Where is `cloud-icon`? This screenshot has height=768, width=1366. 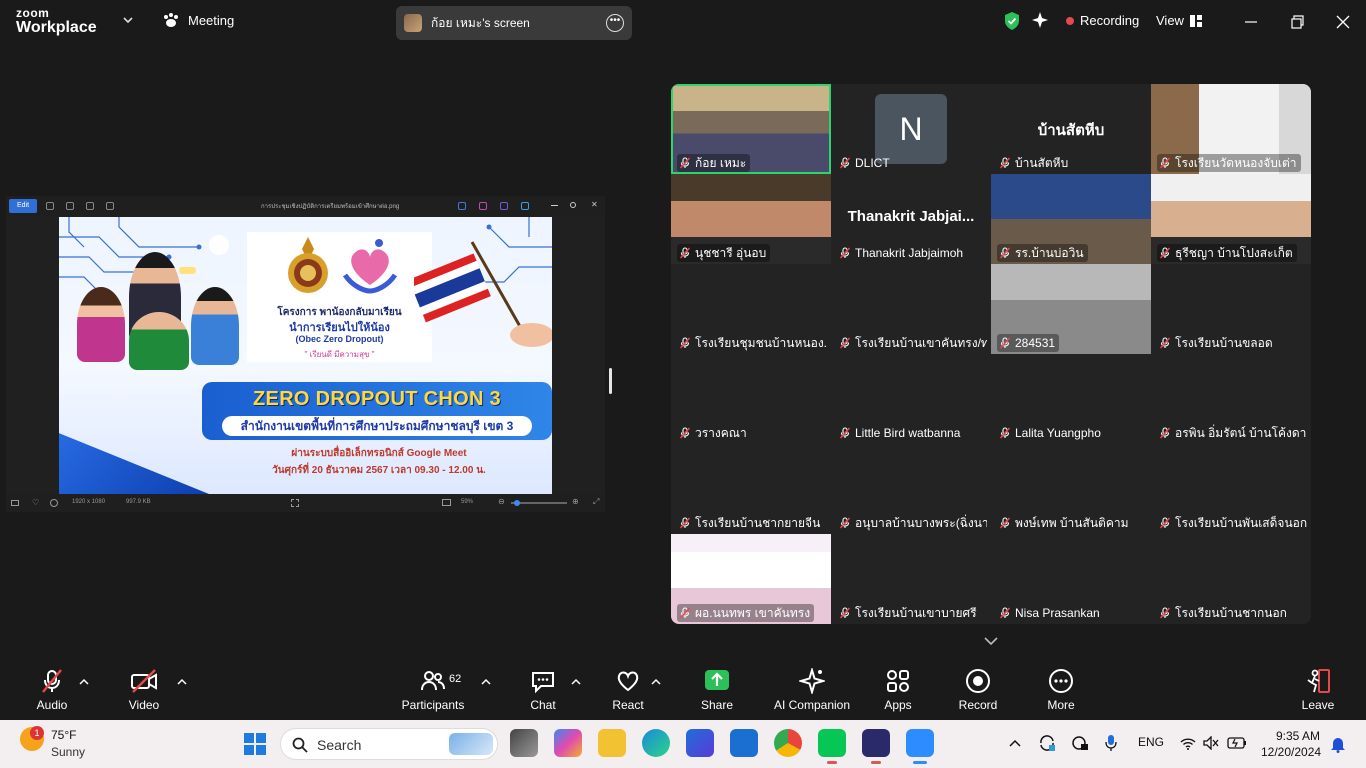
cloud-icon is located at coordinates (525, 206).